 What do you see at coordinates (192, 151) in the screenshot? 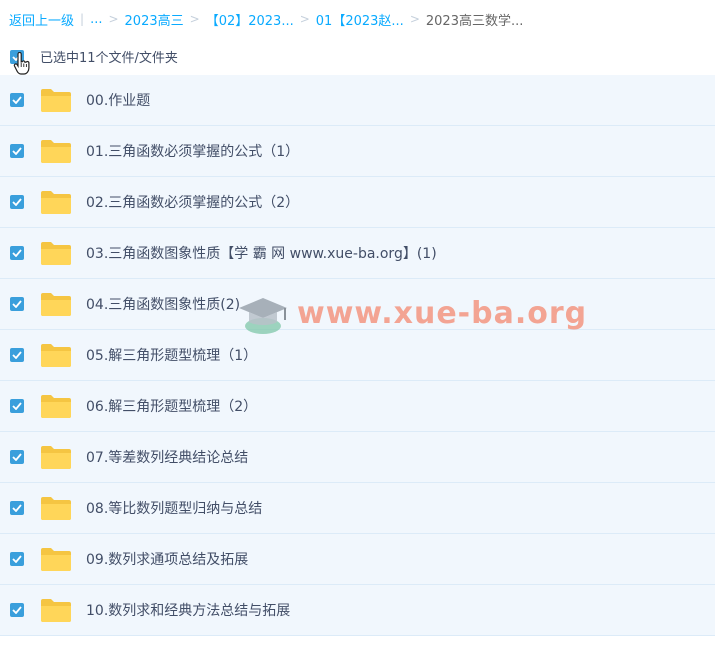
I see `file-name: 01.三角函数必须掌握的公式（1）` at bounding box center [192, 151].